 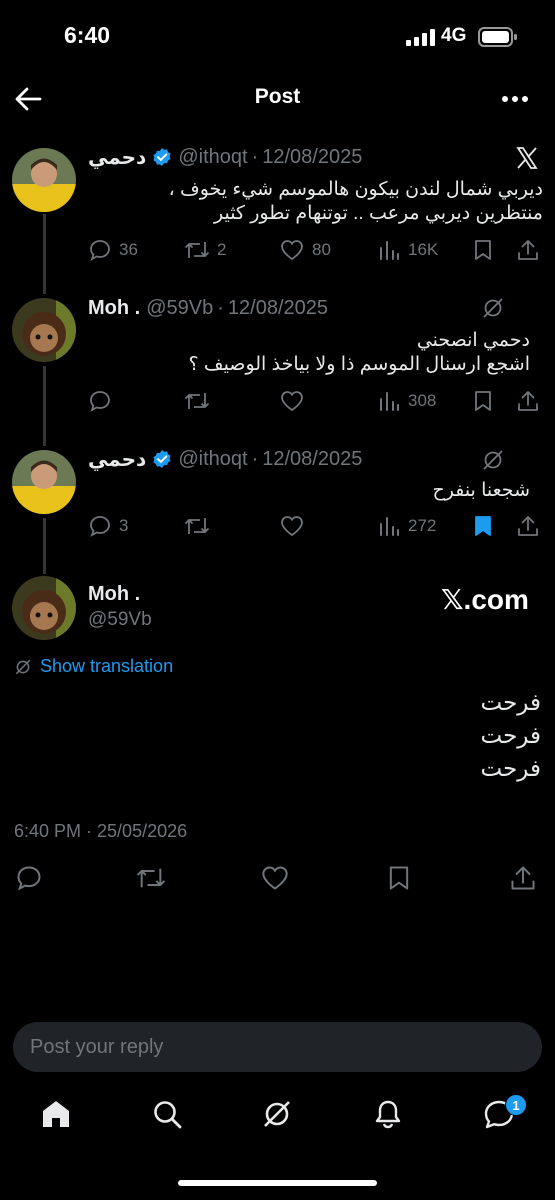 What do you see at coordinates (516, 1105) in the screenshot?
I see `messages-badge: 1` at bounding box center [516, 1105].